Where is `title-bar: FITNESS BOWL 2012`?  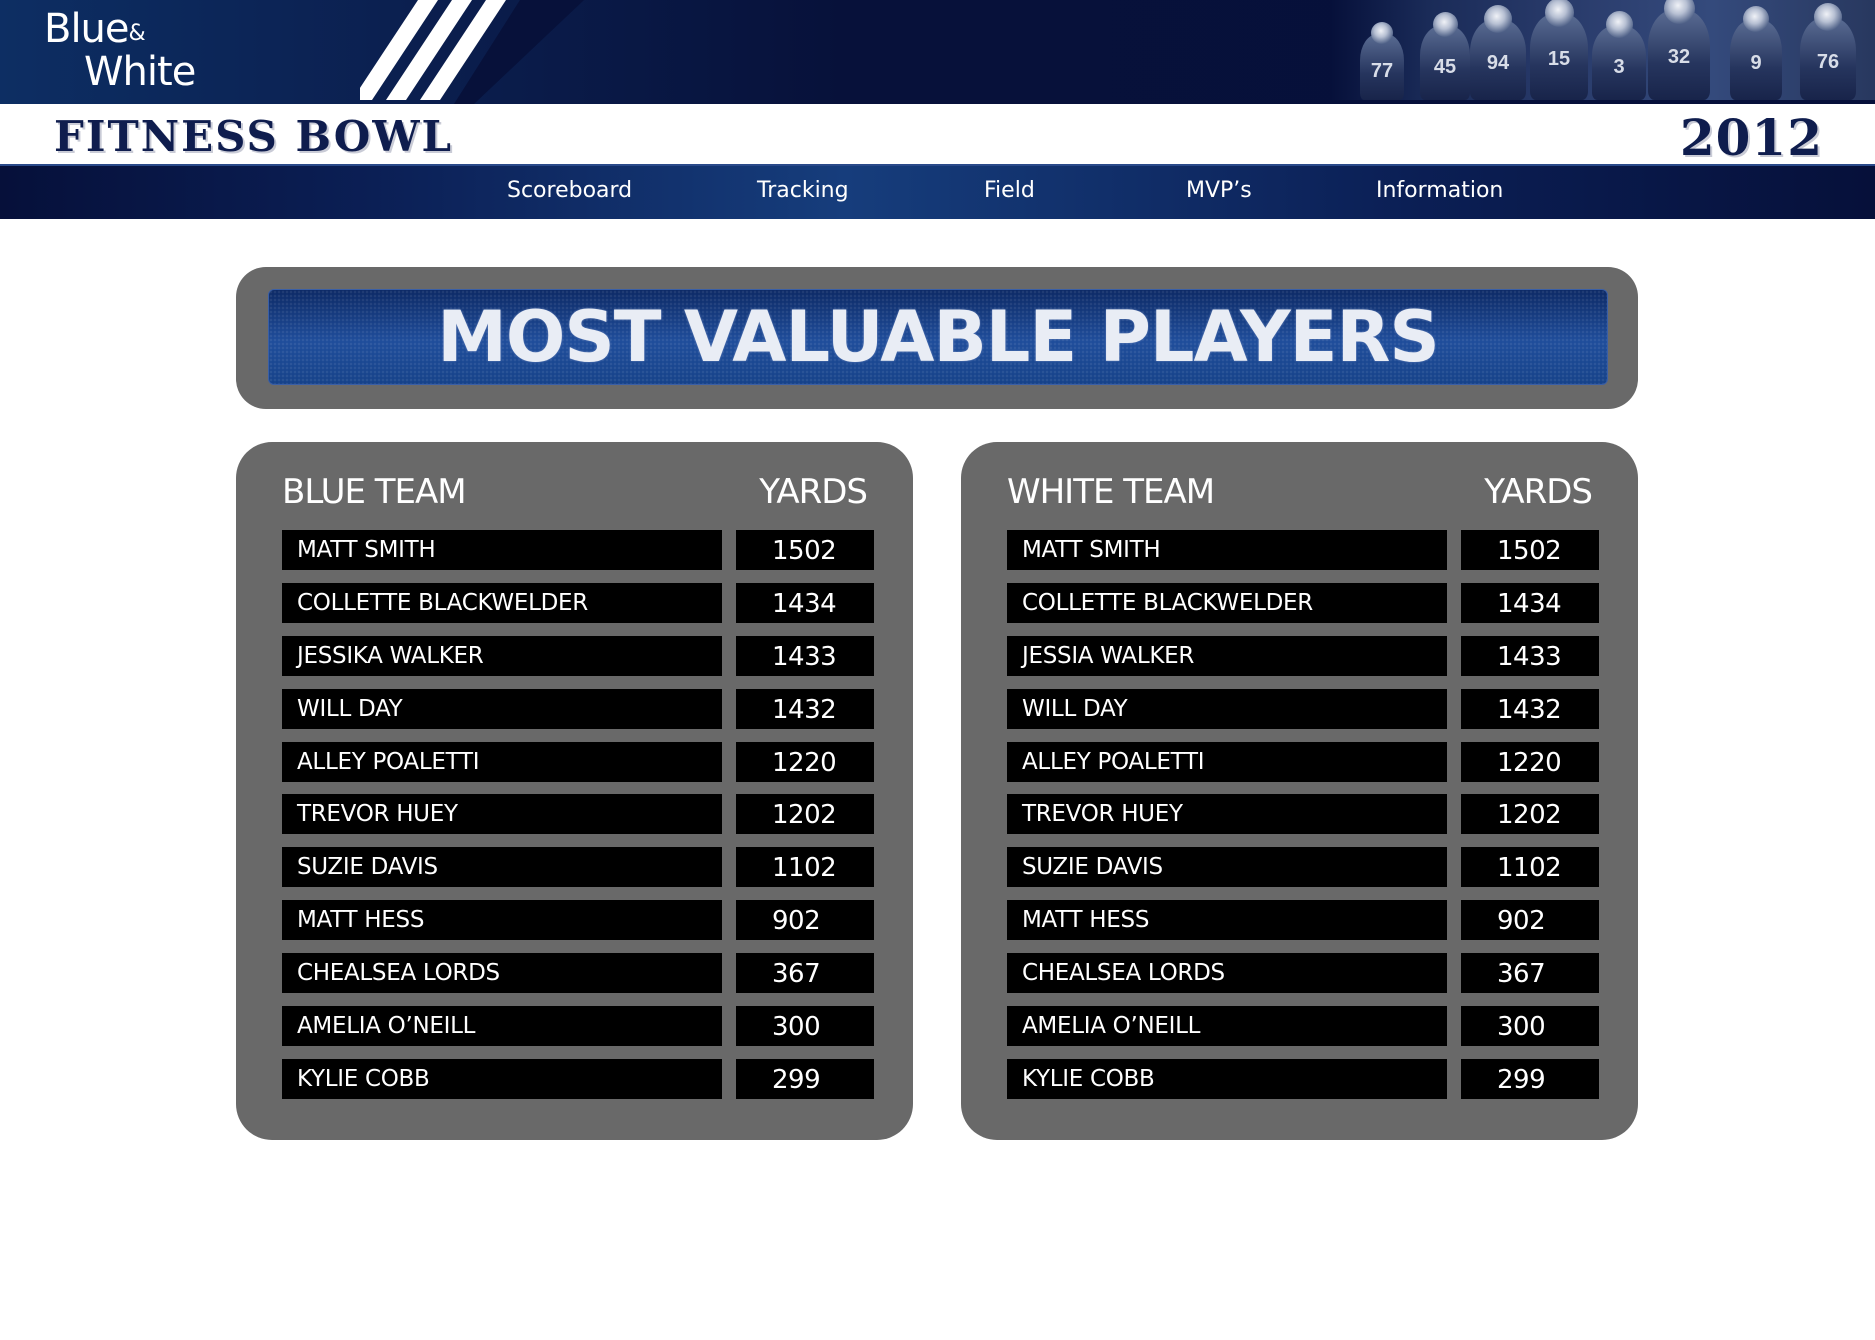
title-bar: FITNESS BOWL 2012 is located at coordinates (937, 135).